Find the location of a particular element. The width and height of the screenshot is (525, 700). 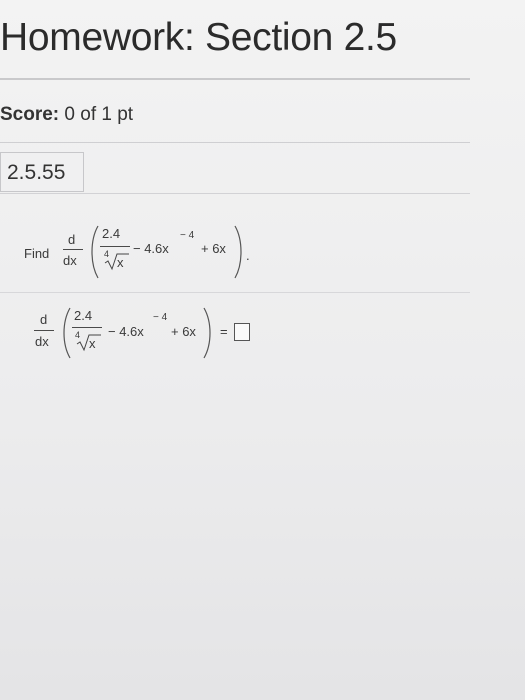

left-paren-icon is located at coordinates (95, 252).